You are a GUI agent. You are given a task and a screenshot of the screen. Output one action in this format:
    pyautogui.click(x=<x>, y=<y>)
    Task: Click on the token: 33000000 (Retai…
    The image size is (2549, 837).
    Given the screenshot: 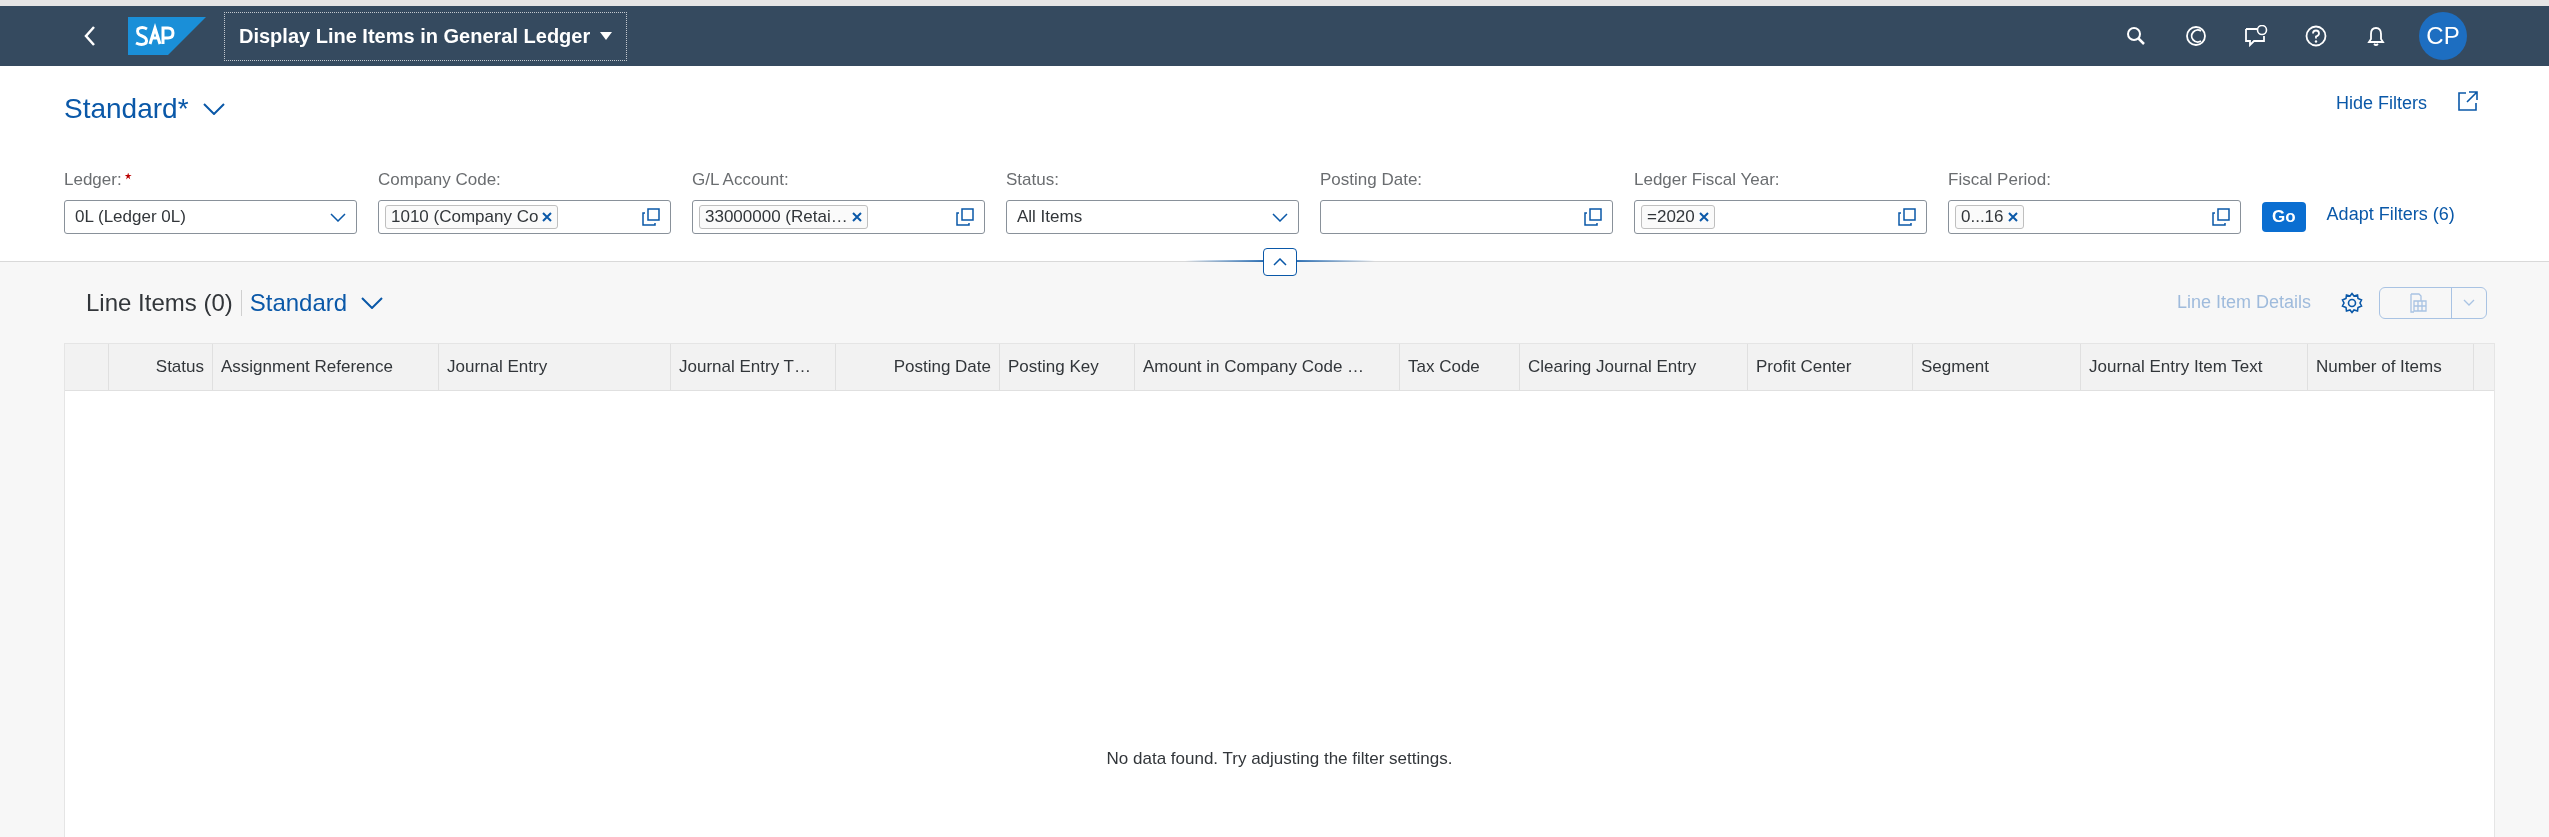 What is the action you would take?
    pyautogui.click(x=783, y=217)
    